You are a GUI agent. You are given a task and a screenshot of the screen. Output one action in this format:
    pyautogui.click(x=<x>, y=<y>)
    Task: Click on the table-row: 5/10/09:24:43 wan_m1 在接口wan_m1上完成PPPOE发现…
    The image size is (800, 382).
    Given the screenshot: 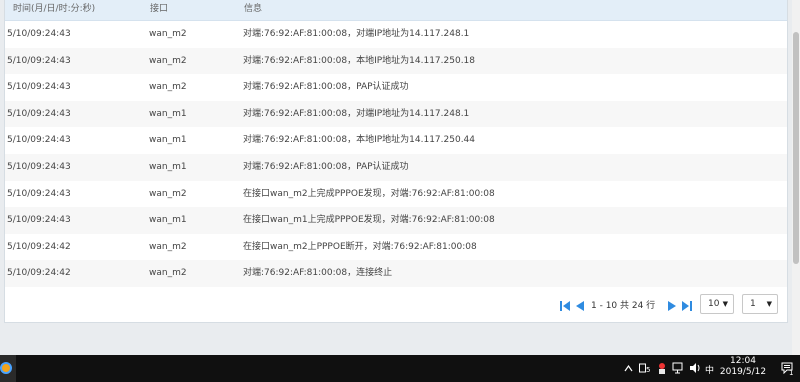 What is the action you would take?
    pyautogui.click(x=396, y=220)
    